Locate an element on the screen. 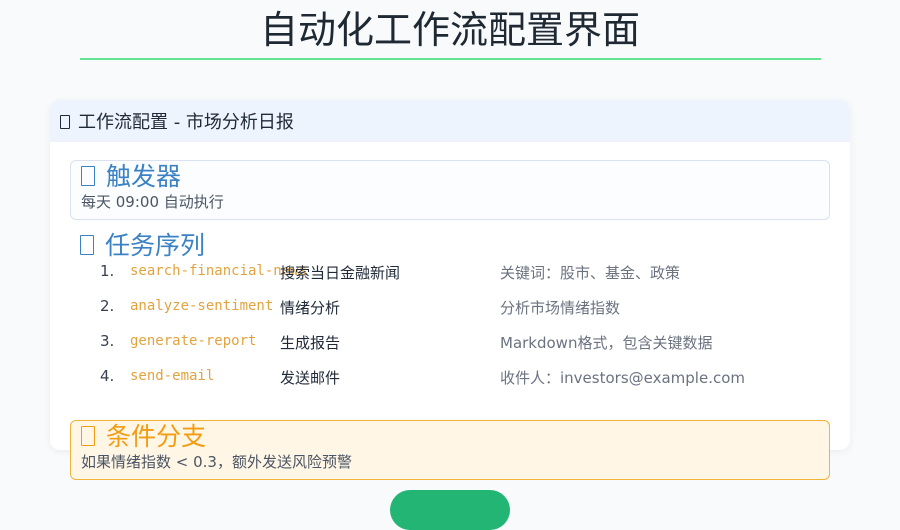  trigger-section: 触发器 每天 09:00 自动执行 is located at coordinates (450, 190).